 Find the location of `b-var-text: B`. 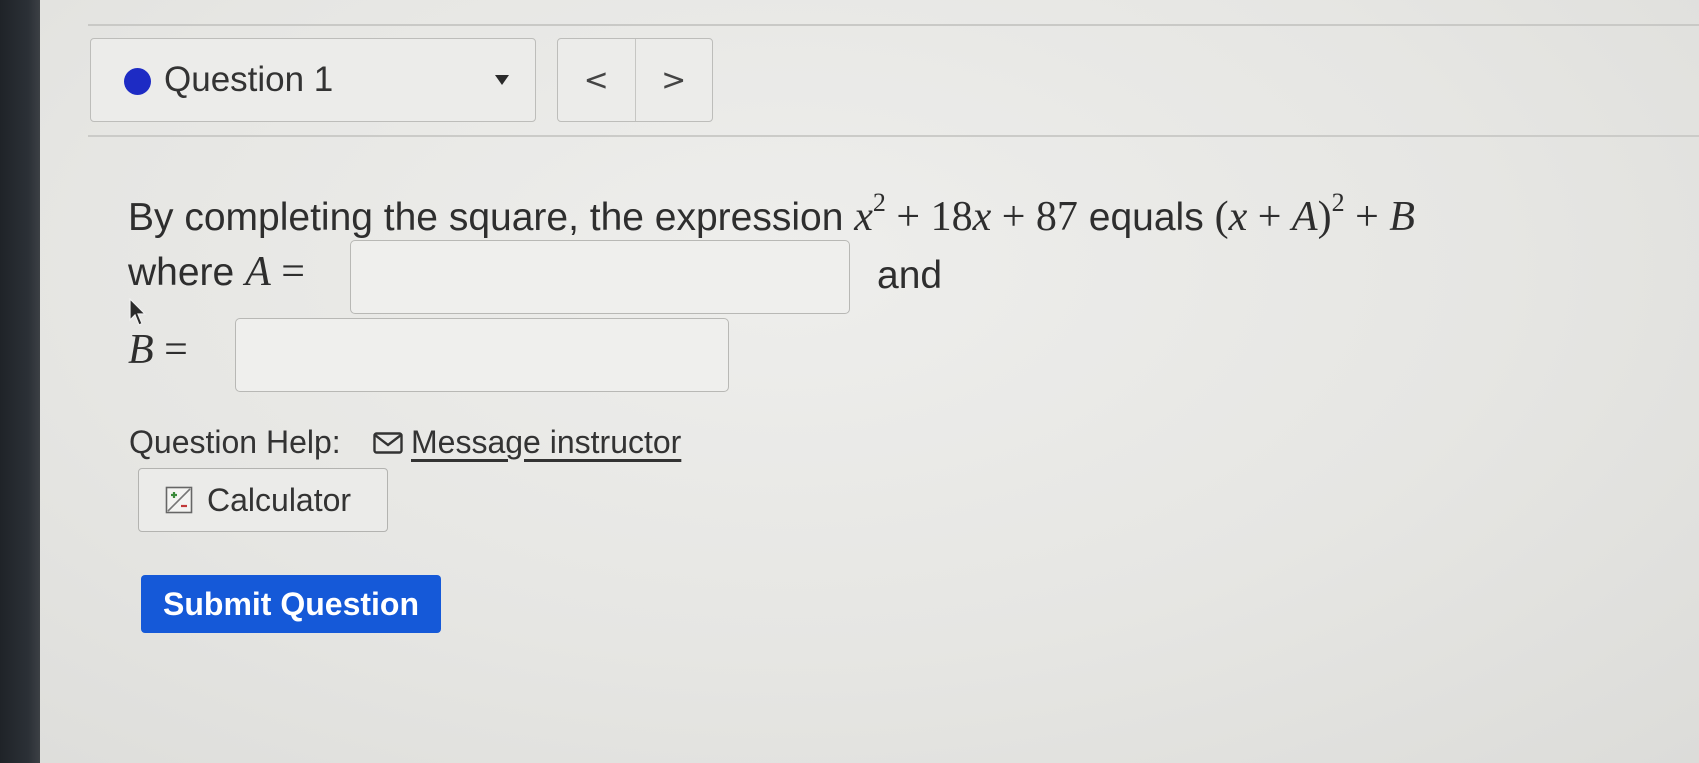

b-var-text: B is located at coordinates (141, 350).